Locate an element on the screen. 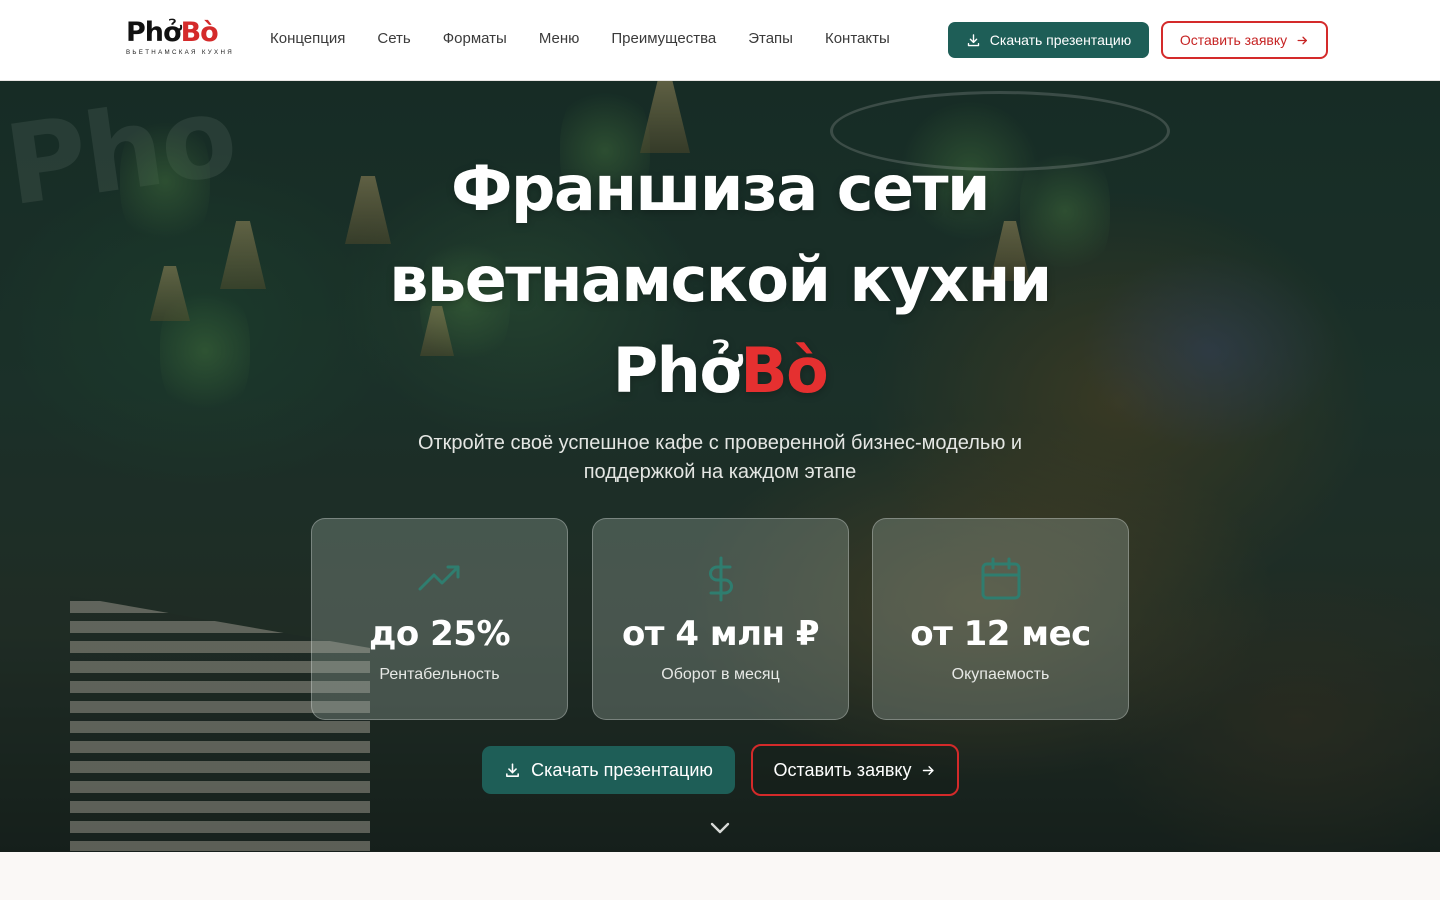  stat-card-profitability: до 25% Рентабельность is located at coordinates (439, 619).